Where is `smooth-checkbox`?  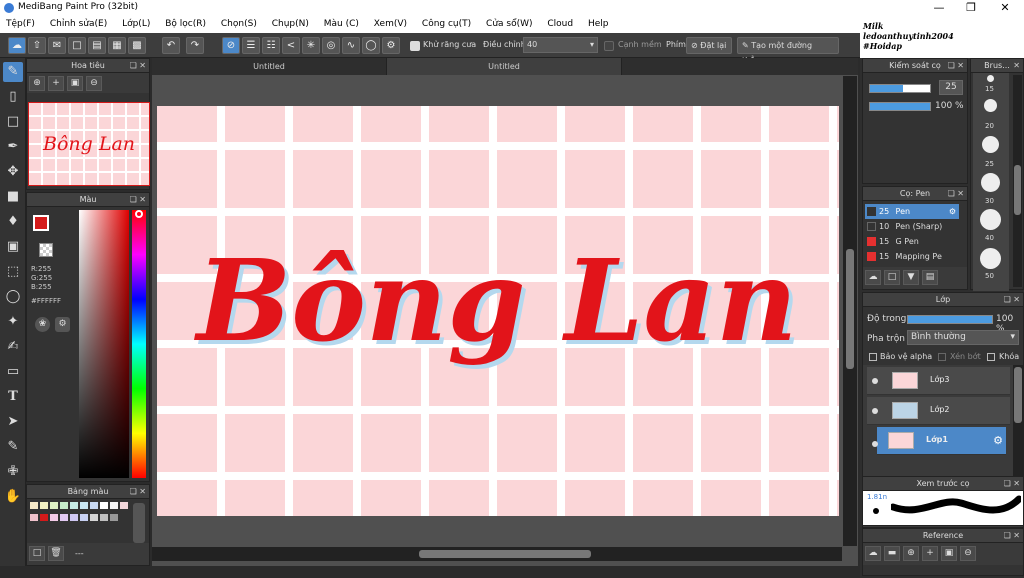 smooth-checkbox is located at coordinates (609, 46).